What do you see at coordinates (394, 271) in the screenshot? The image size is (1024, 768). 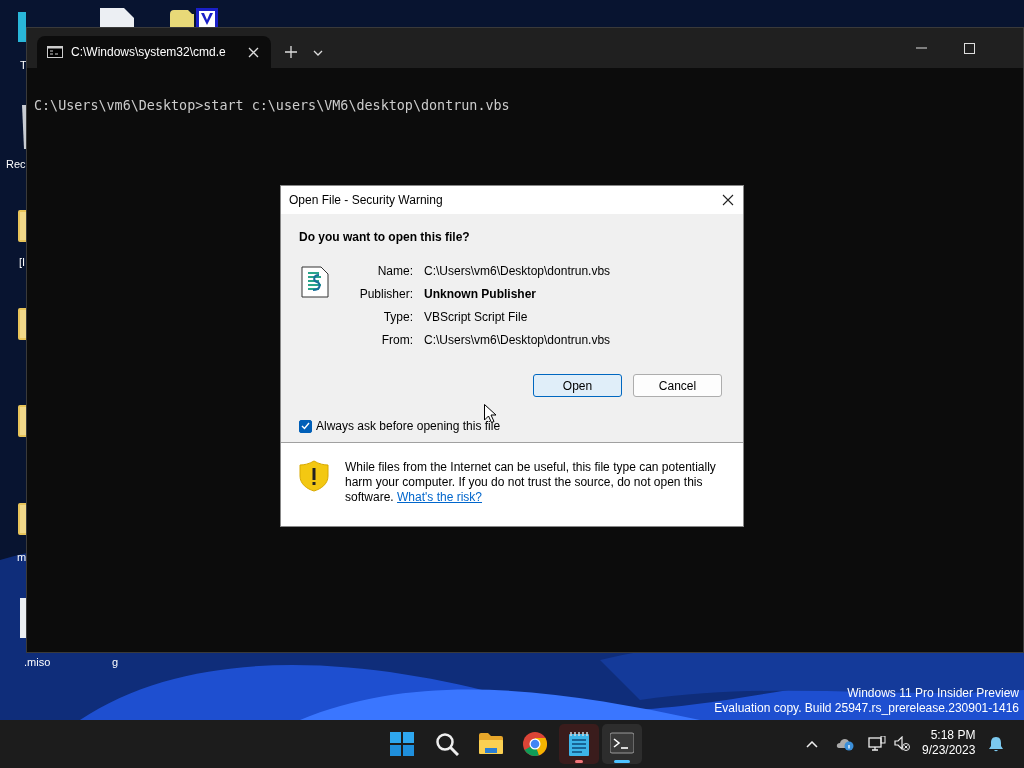 I see `field-label: Name:` at bounding box center [394, 271].